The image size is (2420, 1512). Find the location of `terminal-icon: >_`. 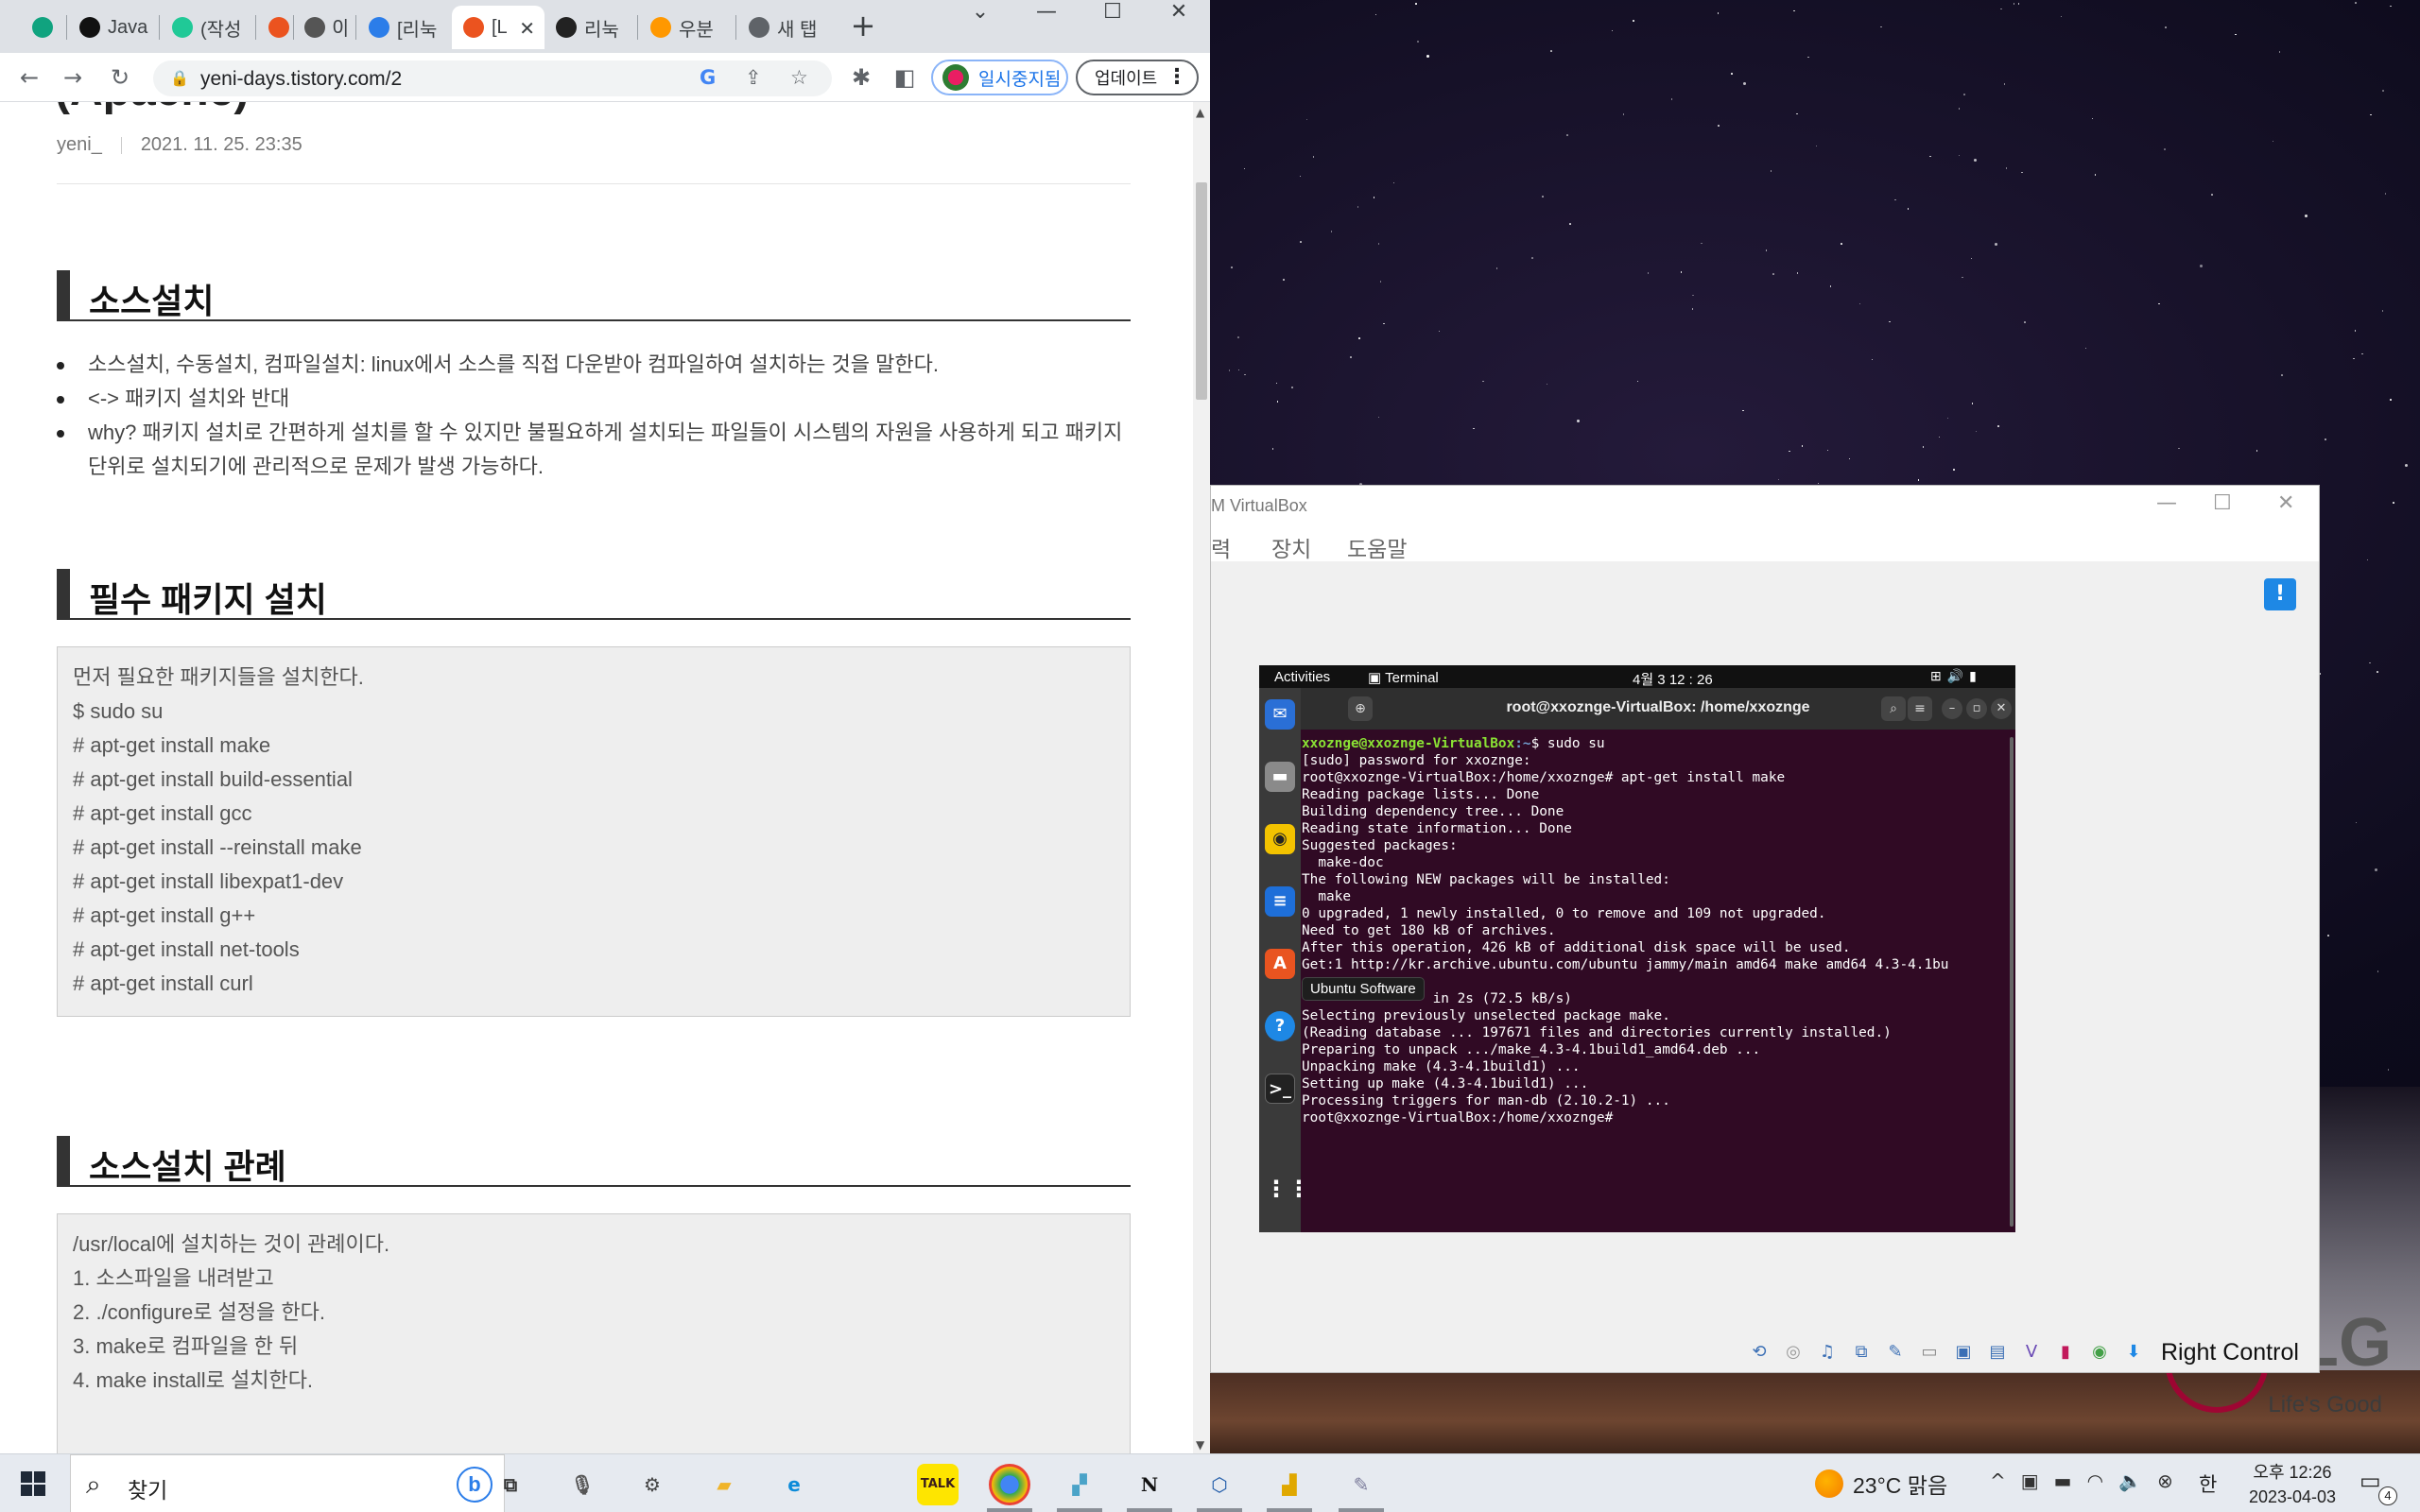

terminal-icon: >_ is located at coordinates (1280, 1089).